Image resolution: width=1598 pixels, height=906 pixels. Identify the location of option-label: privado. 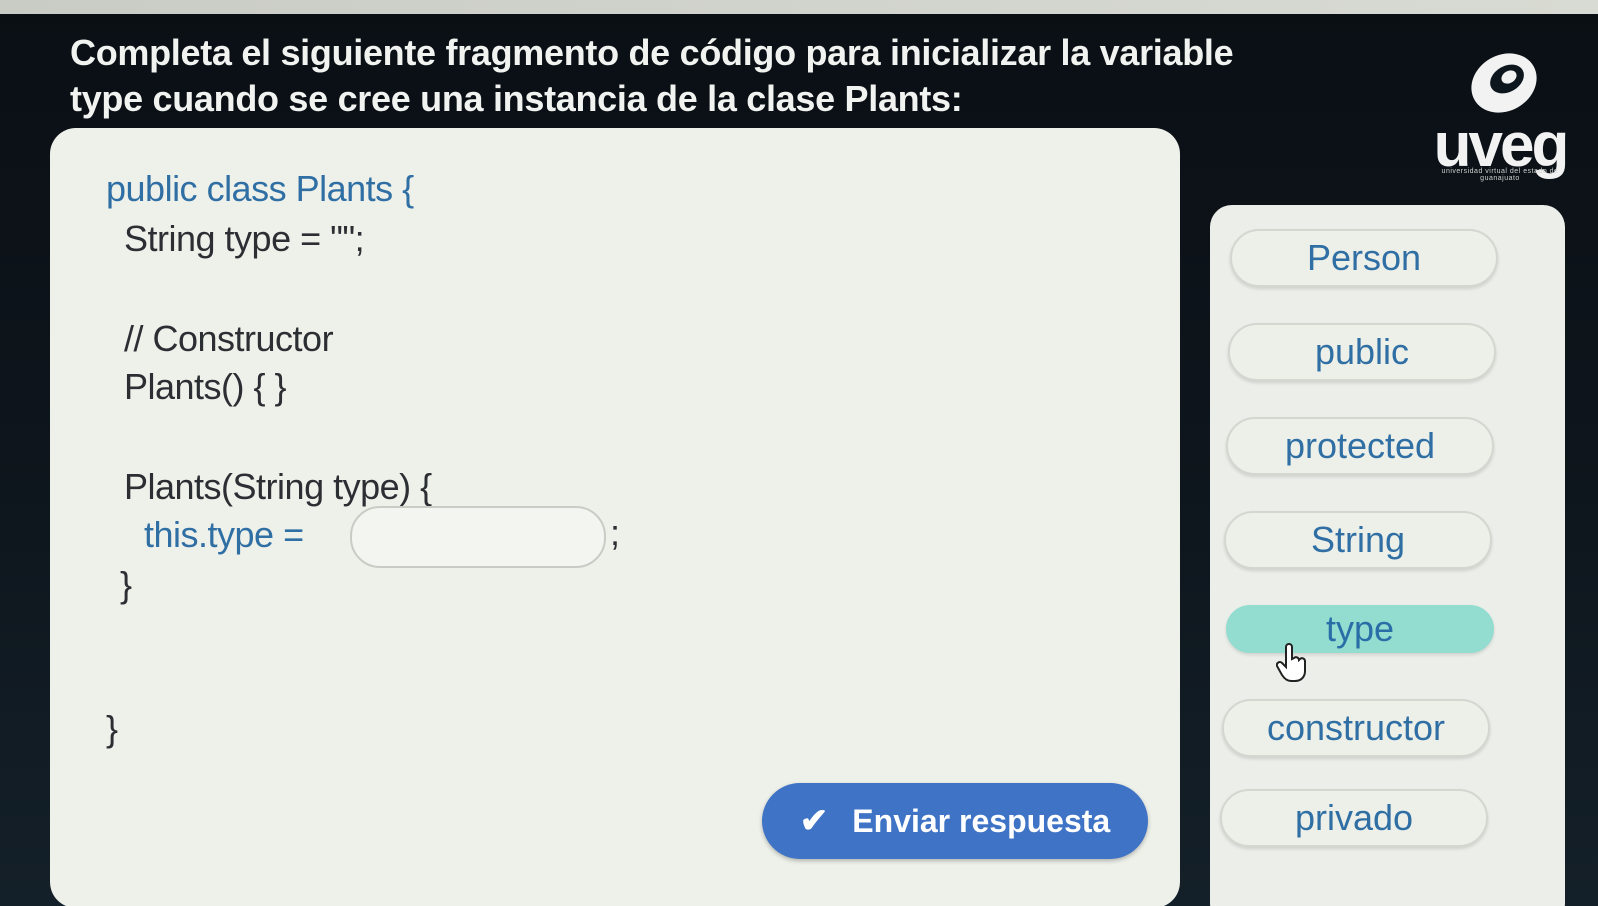
(1354, 817).